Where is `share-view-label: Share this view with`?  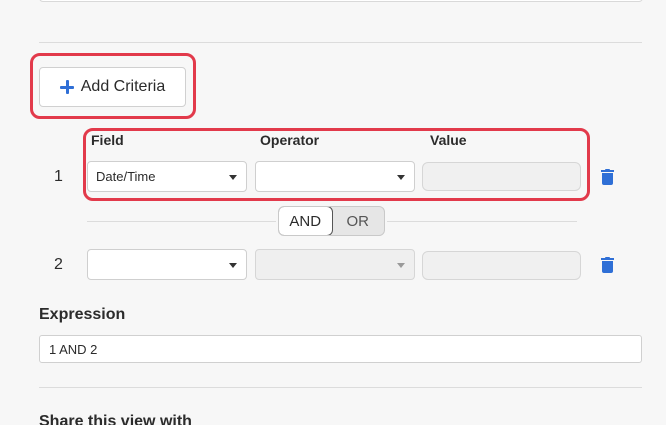 share-view-label: Share this view with is located at coordinates (115, 419).